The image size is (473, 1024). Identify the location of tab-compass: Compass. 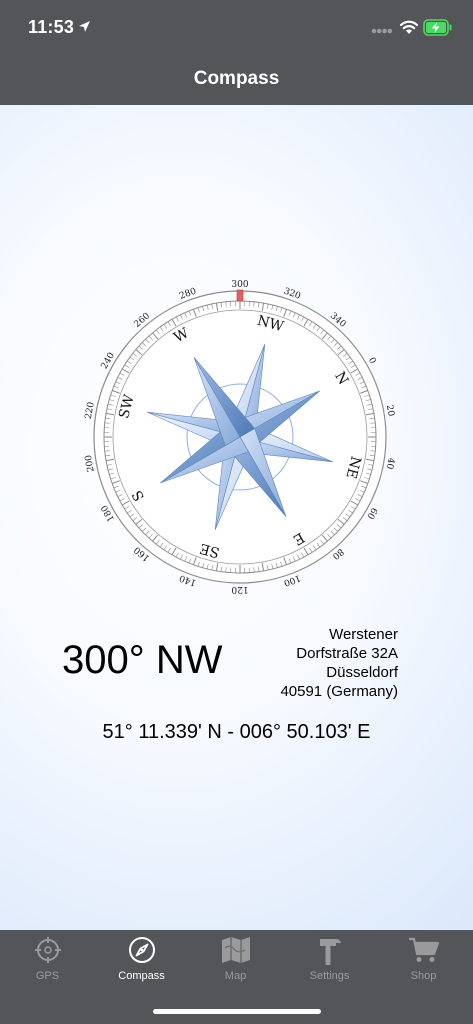
(141, 965).